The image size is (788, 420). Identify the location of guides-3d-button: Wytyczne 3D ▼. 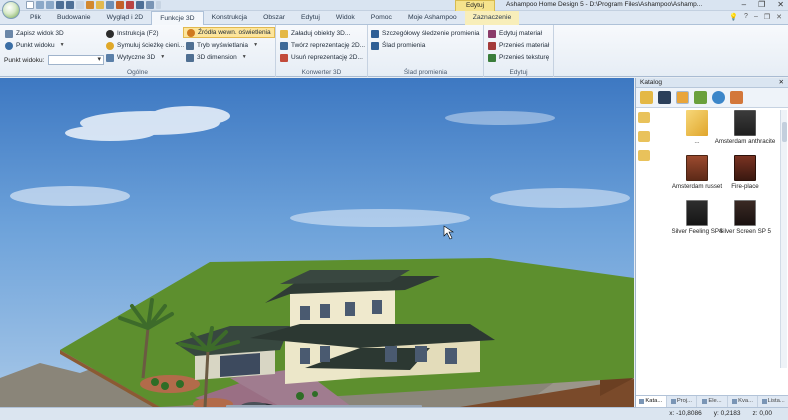
(135, 57).